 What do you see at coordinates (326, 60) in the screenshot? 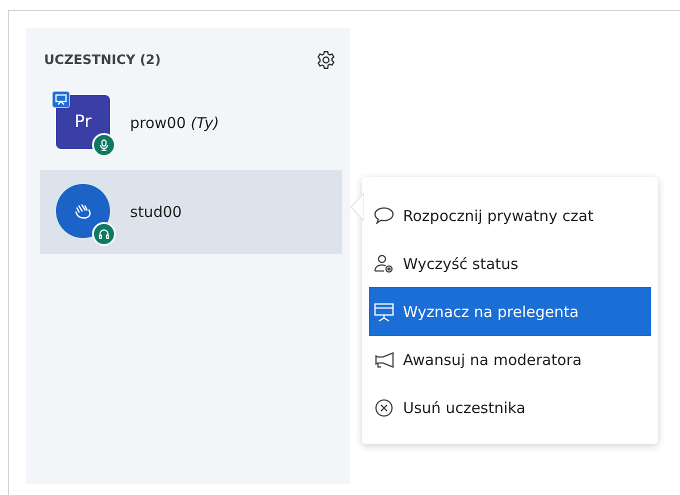
I see `settings-icon` at bounding box center [326, 60].